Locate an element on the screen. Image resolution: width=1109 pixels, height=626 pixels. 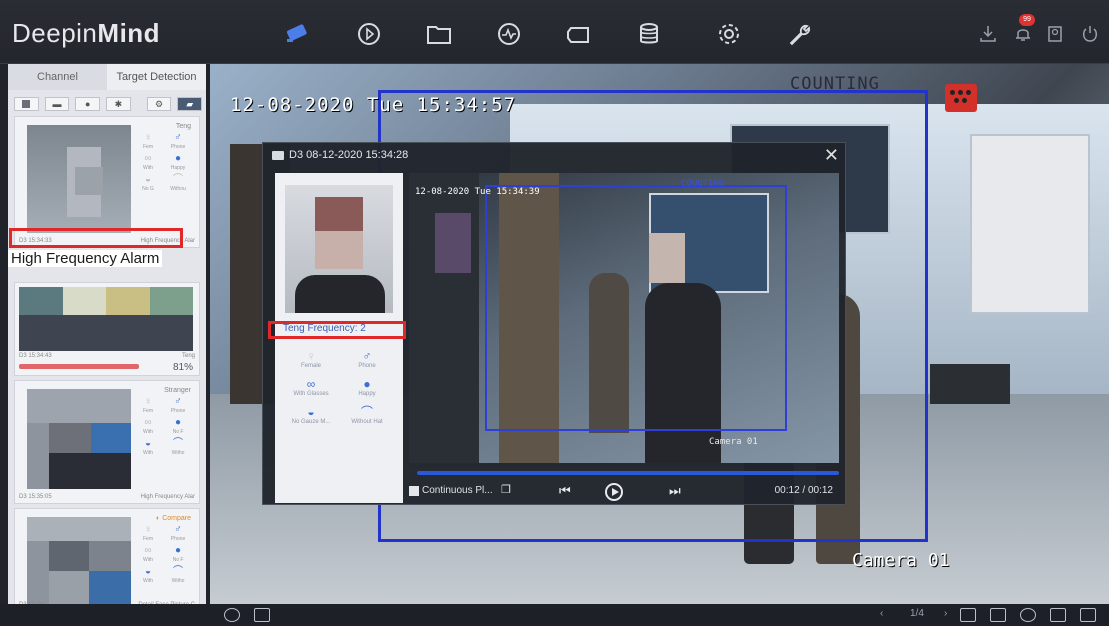
target-name: Teng is located at coordinates (183, 126).